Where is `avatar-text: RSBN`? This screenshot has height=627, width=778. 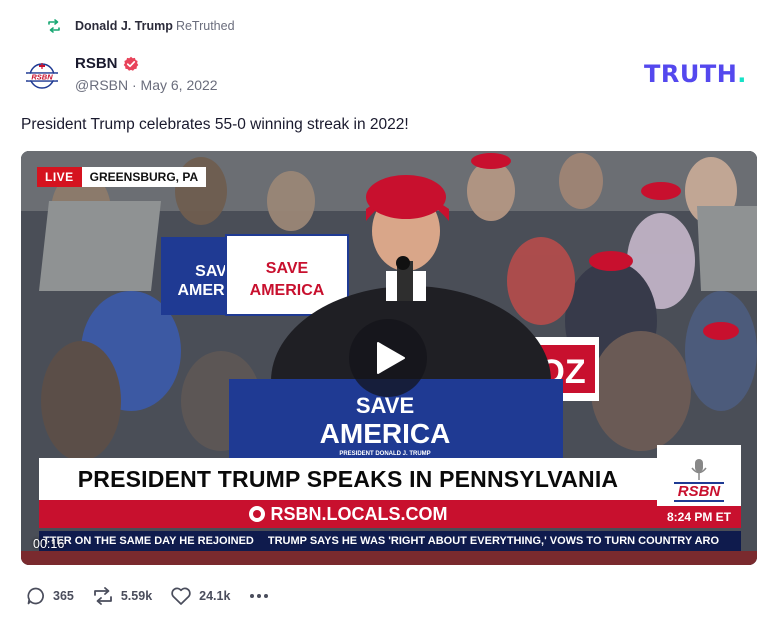
avatar-text: RSBN is located at coordinates (42, 77).